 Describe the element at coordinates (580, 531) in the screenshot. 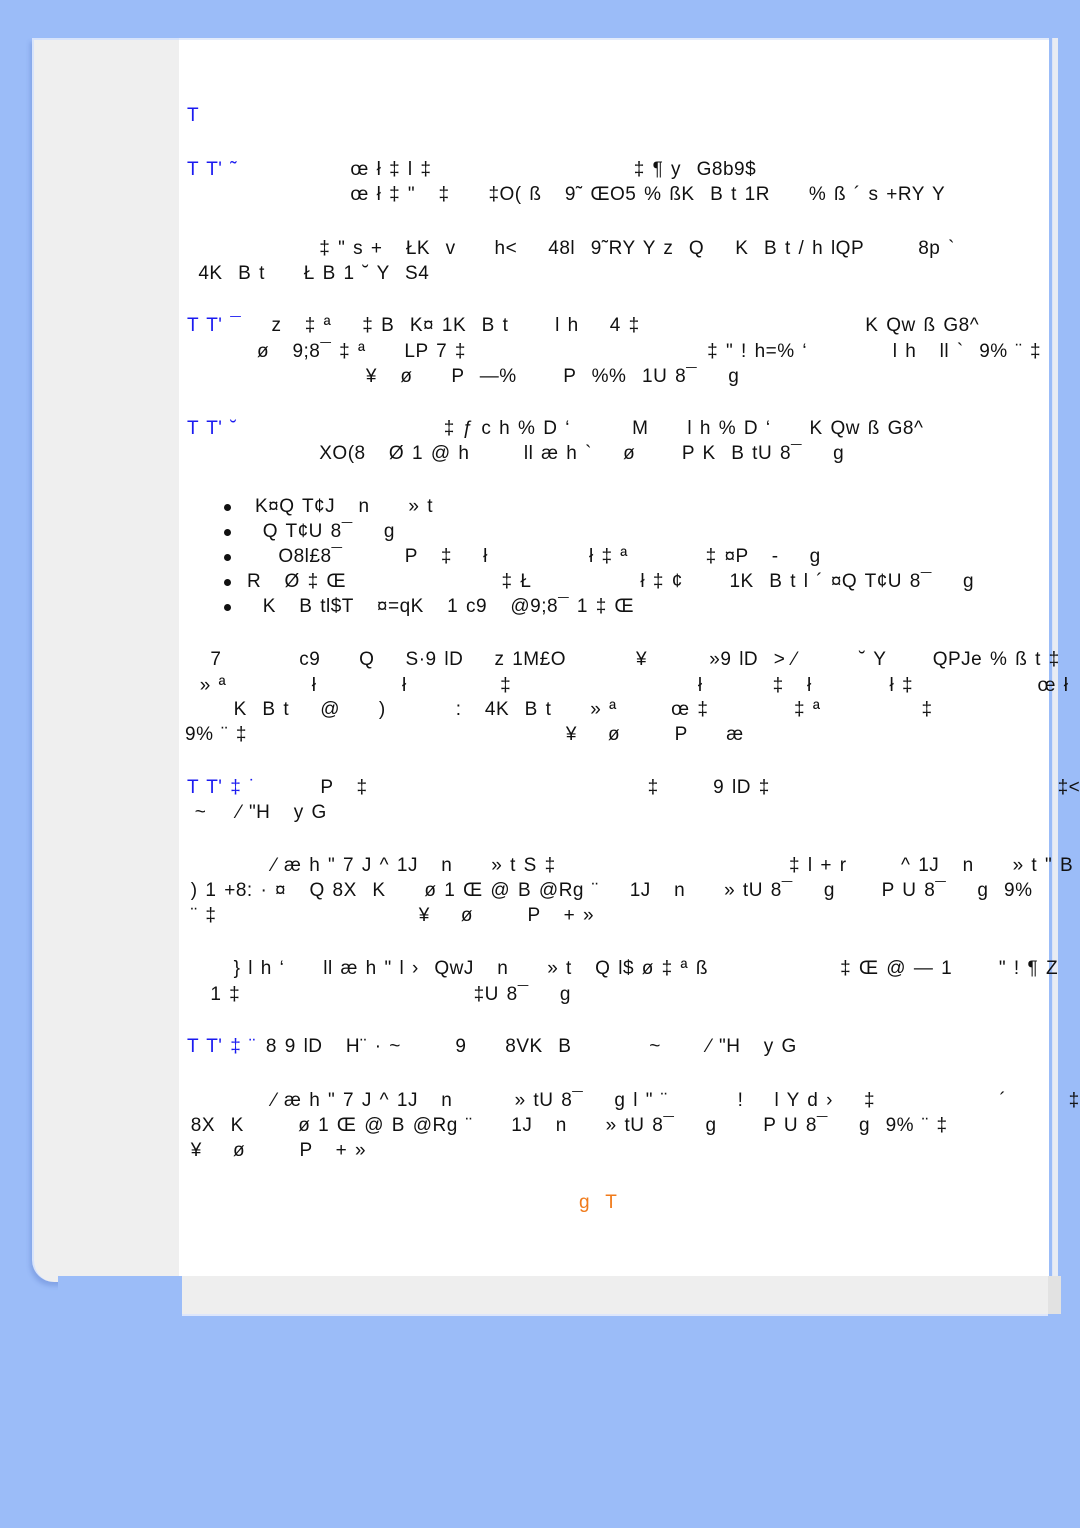

I see `list-item: Q T¢U 8¯ g` at that location.